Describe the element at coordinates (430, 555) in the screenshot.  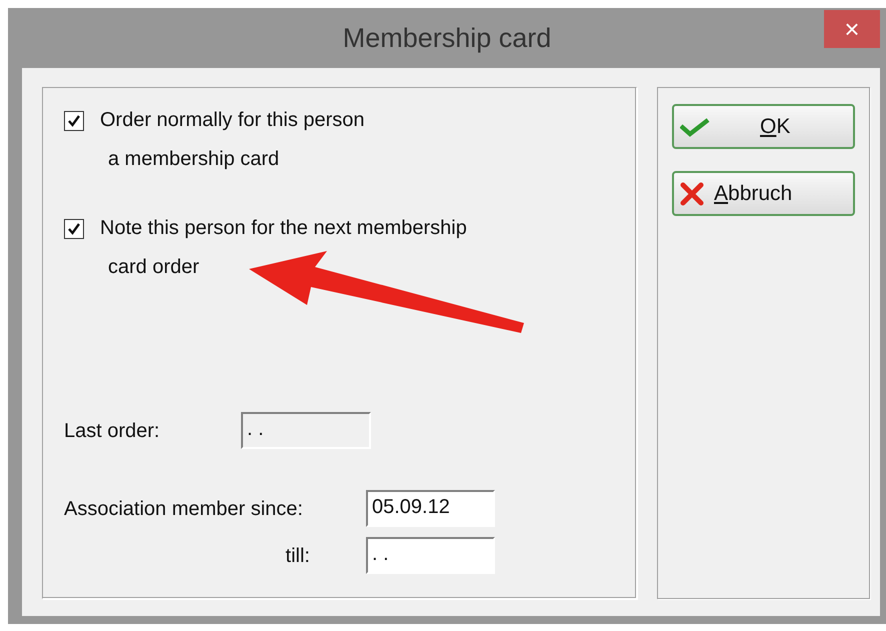
I see `input-field: . .` at that location.